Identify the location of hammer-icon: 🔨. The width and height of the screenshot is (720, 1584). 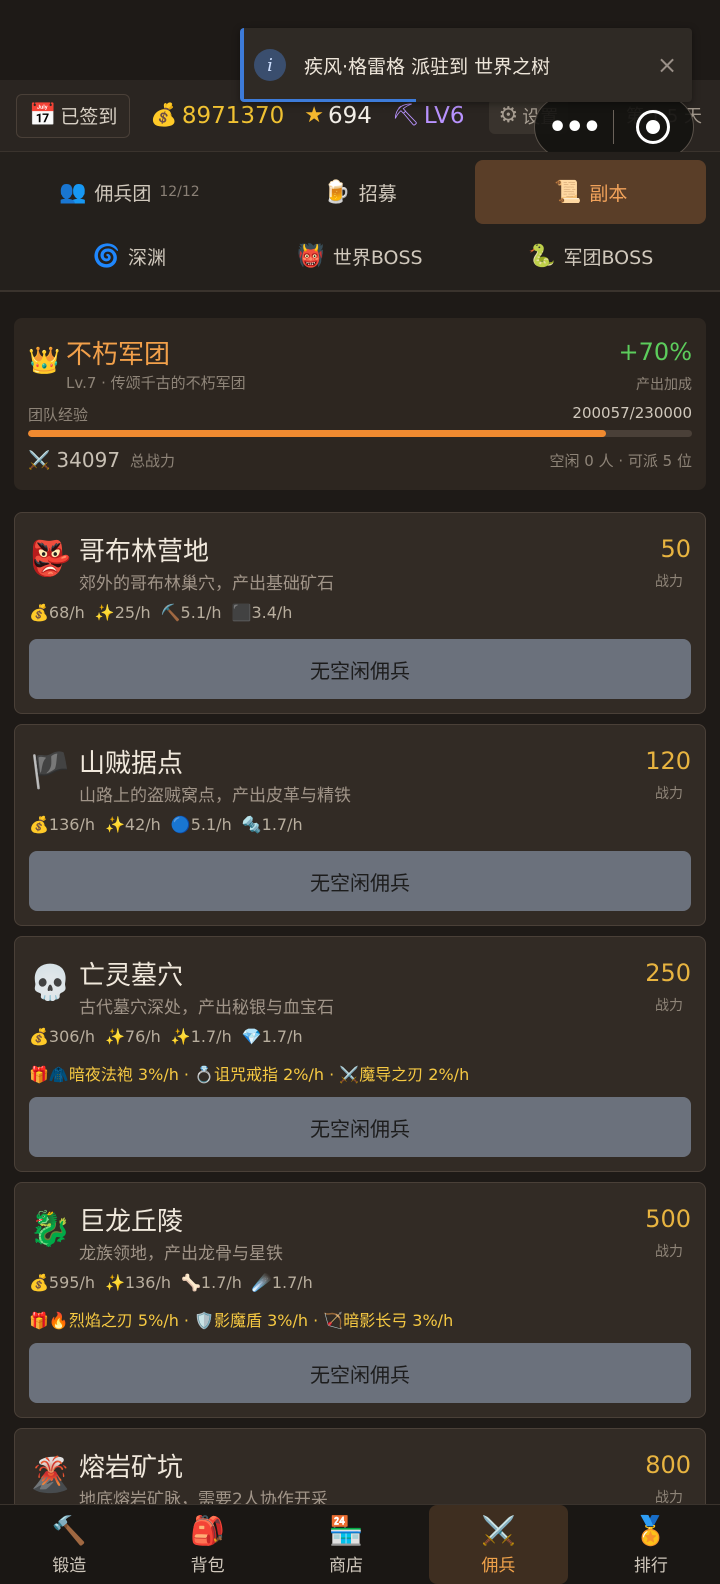
(69, 1530).